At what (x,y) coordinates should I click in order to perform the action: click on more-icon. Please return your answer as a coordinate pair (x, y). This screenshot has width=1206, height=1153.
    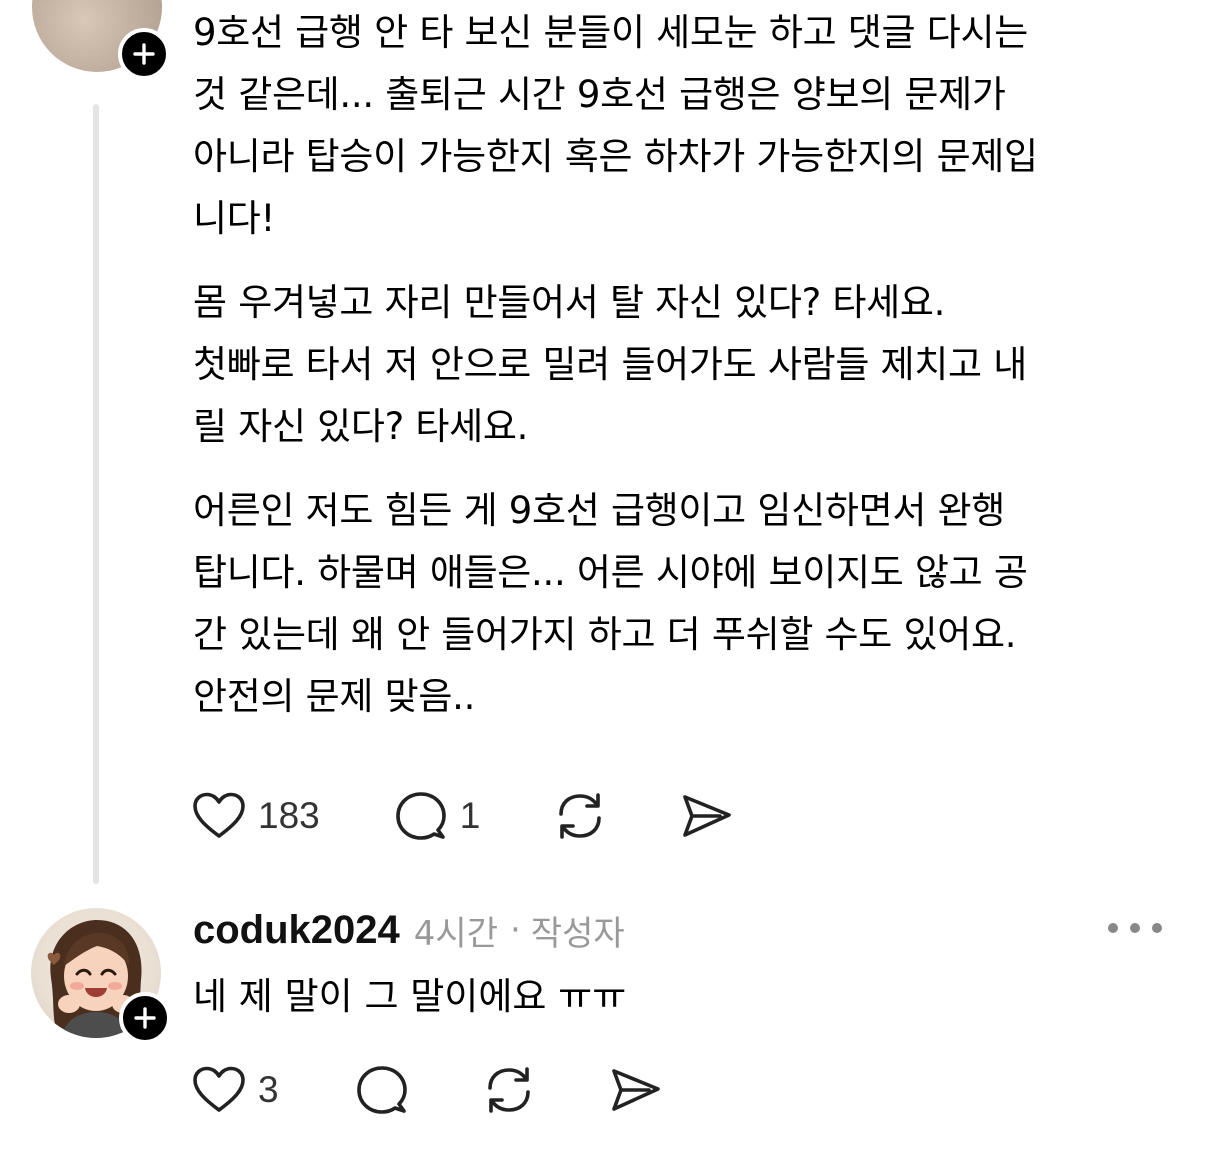
    Looking at the image, I should click on (1113, 928).